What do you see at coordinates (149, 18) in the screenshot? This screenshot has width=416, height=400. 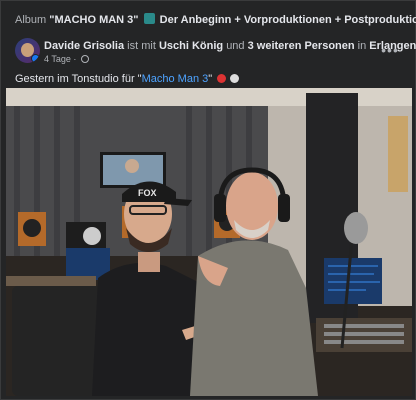 I see `mountain-emoji-icon` at bounding box center [149, 18].